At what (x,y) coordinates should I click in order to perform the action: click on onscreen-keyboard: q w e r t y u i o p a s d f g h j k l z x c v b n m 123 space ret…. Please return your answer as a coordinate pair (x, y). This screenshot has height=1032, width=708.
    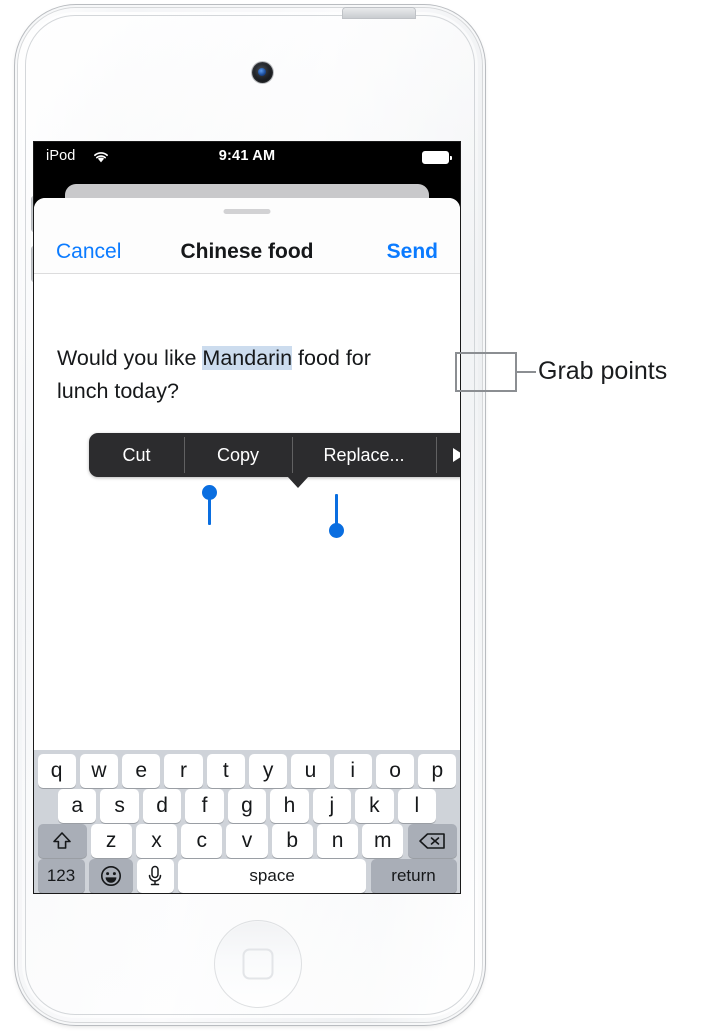
    Looking at the image, I should click on (247, 821).